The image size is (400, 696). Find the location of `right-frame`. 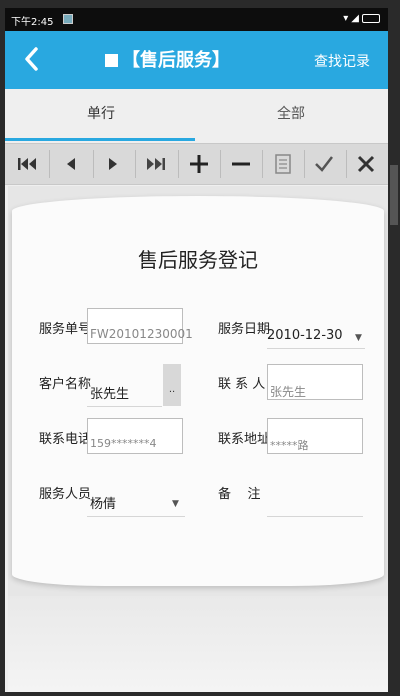

right-frame is located at coordinates (394, 348).